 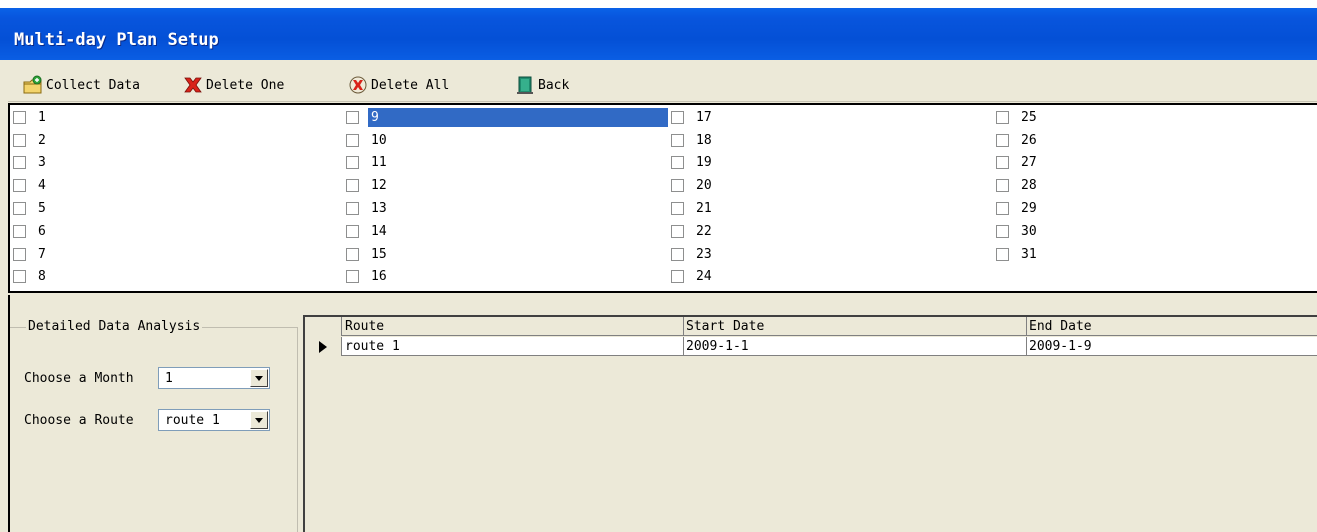 I want to click on day-label: 15, so click(x=379, y=254).